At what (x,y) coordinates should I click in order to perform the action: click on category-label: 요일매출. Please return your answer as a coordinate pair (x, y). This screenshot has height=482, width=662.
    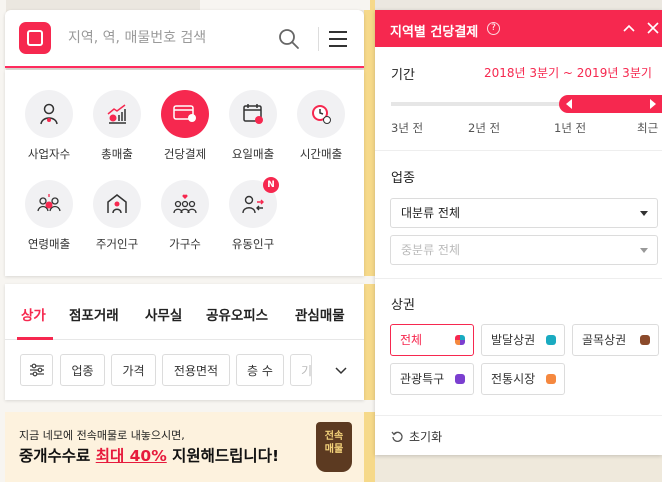
    Looking at the image, I should click on (253, 154).